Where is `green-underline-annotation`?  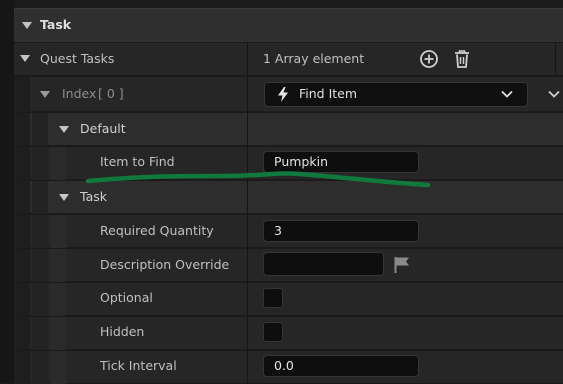
green-underline-annotation is located at coordinates (258, 179).